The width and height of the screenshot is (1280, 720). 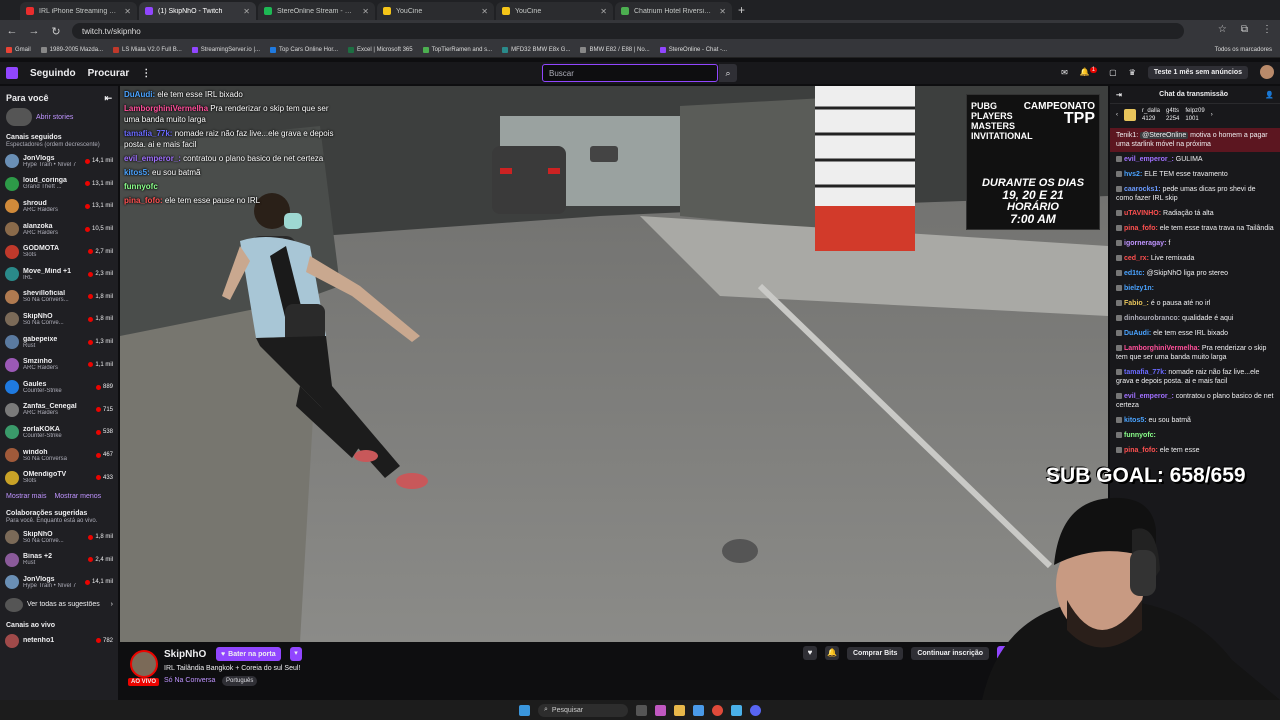 I want to click on streamer-avatar, so click(x=144, y=664).